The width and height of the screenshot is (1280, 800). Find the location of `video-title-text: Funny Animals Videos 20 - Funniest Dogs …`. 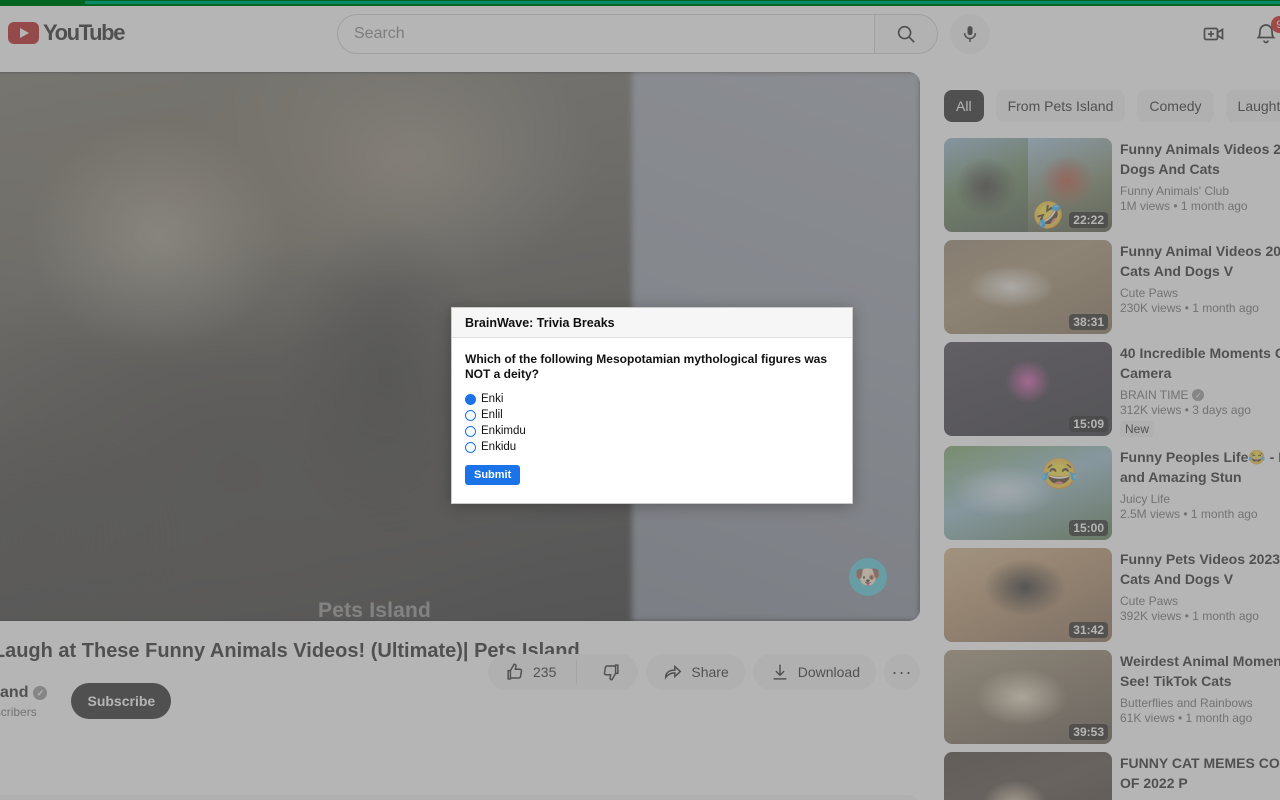

video-title-text: Funny Animals Videos 20 - Funniest Dogs … is located at coordinates (1200, 159).